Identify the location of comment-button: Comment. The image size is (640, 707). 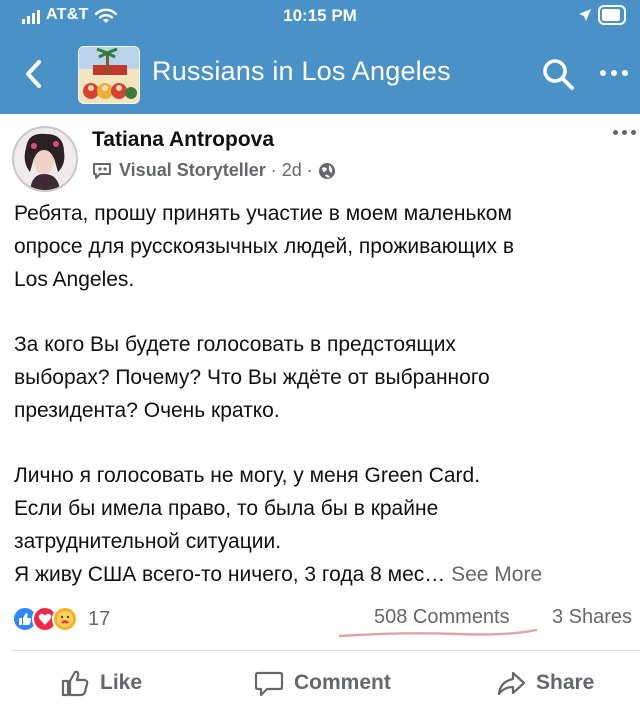
(322, 683).